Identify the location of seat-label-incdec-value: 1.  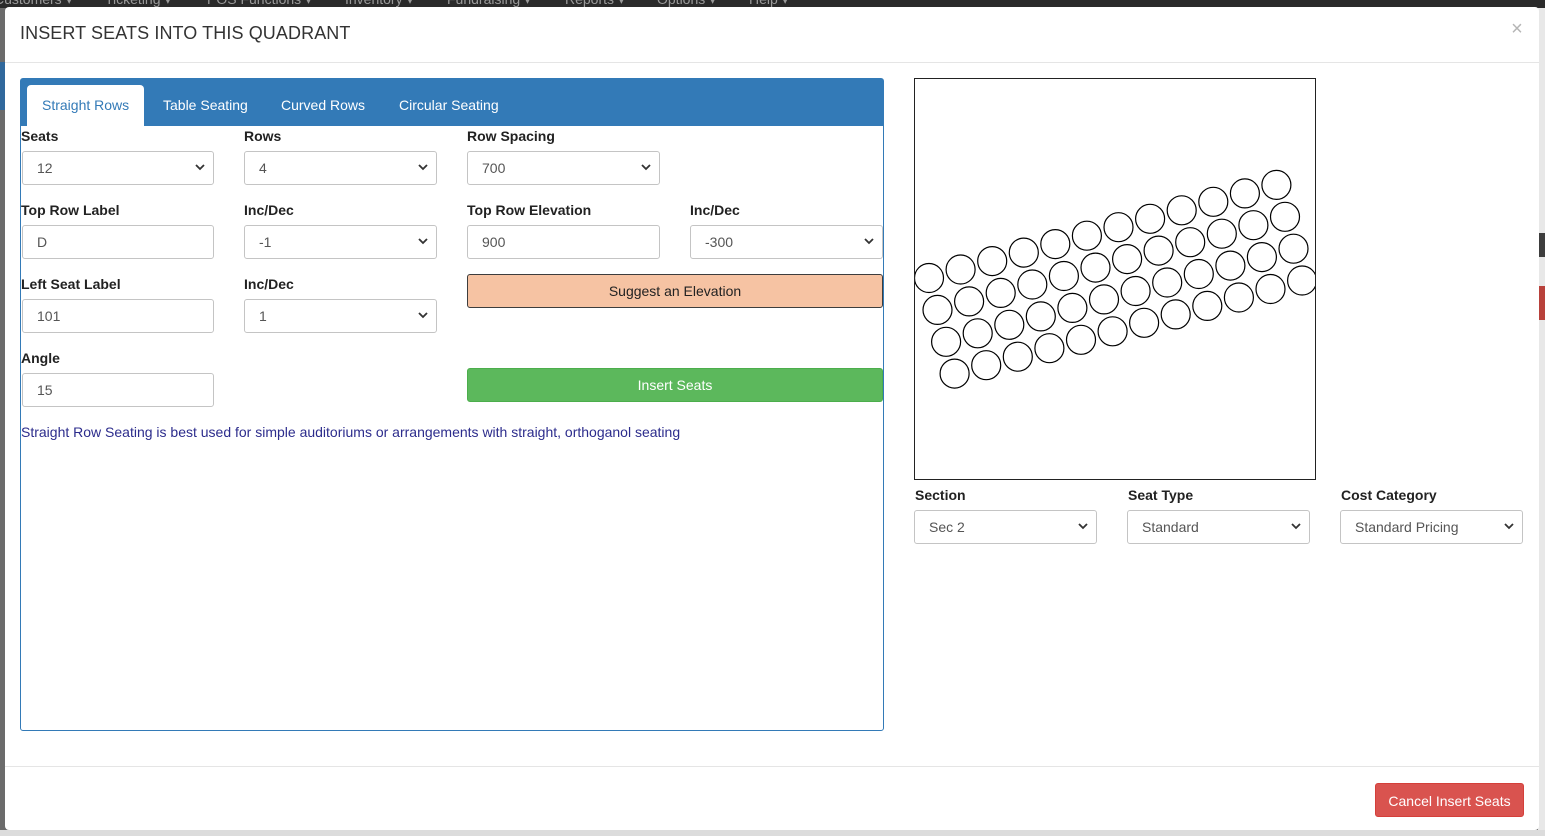
(263, 316).